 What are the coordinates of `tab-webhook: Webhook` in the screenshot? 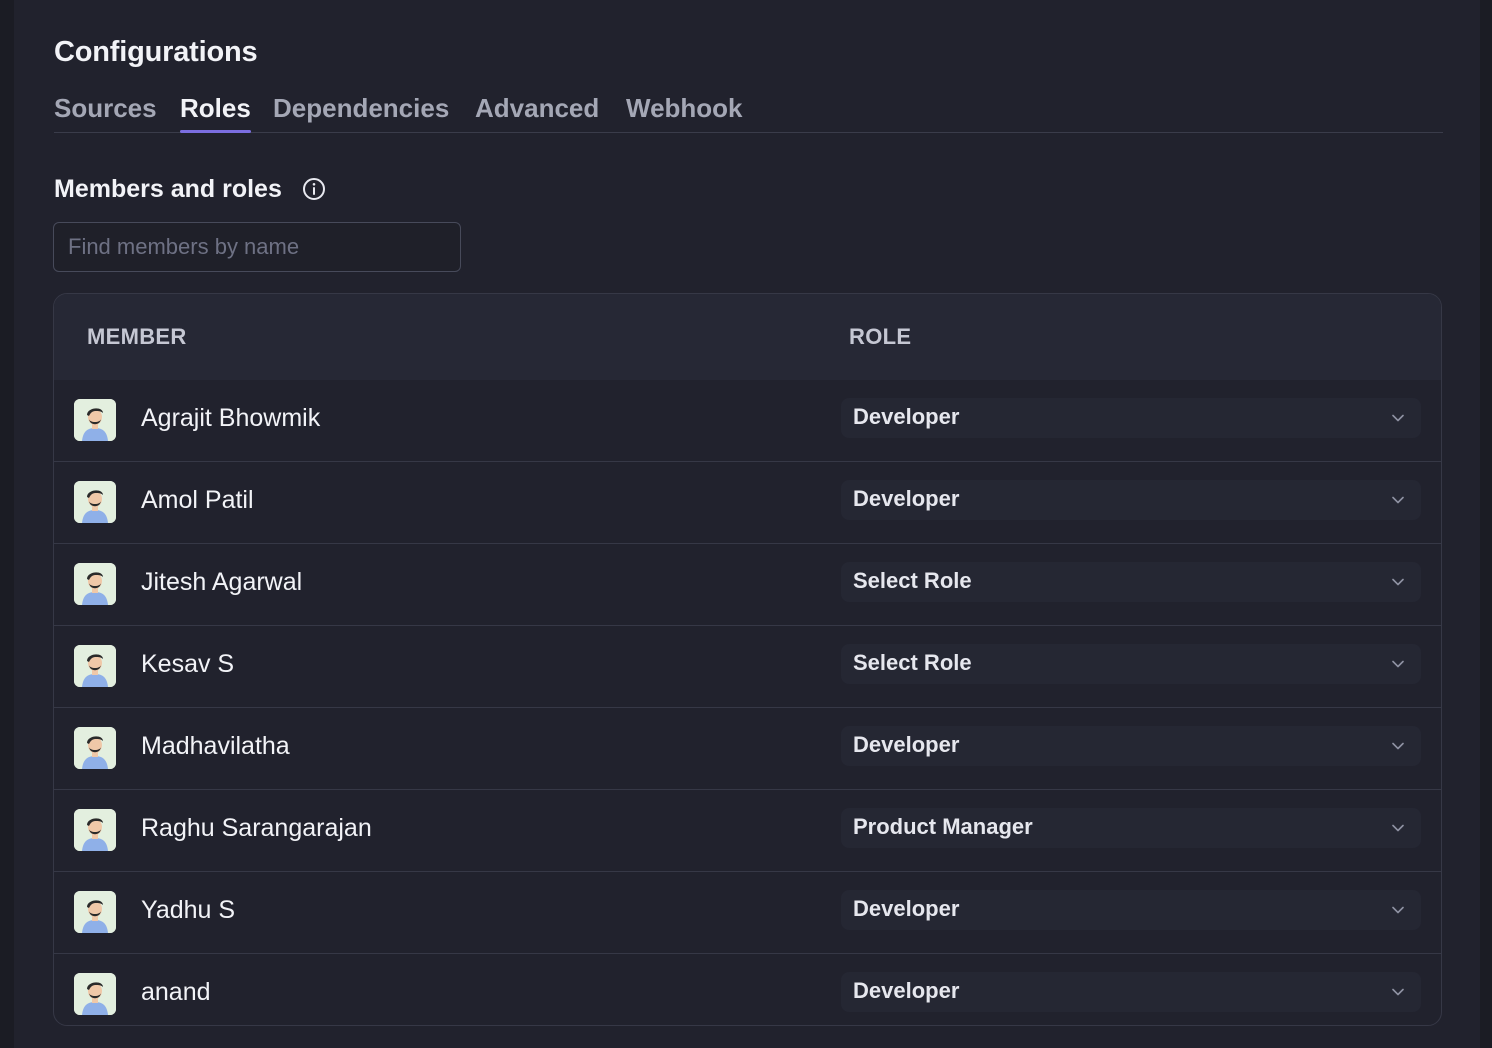 It's located at (684, 112).